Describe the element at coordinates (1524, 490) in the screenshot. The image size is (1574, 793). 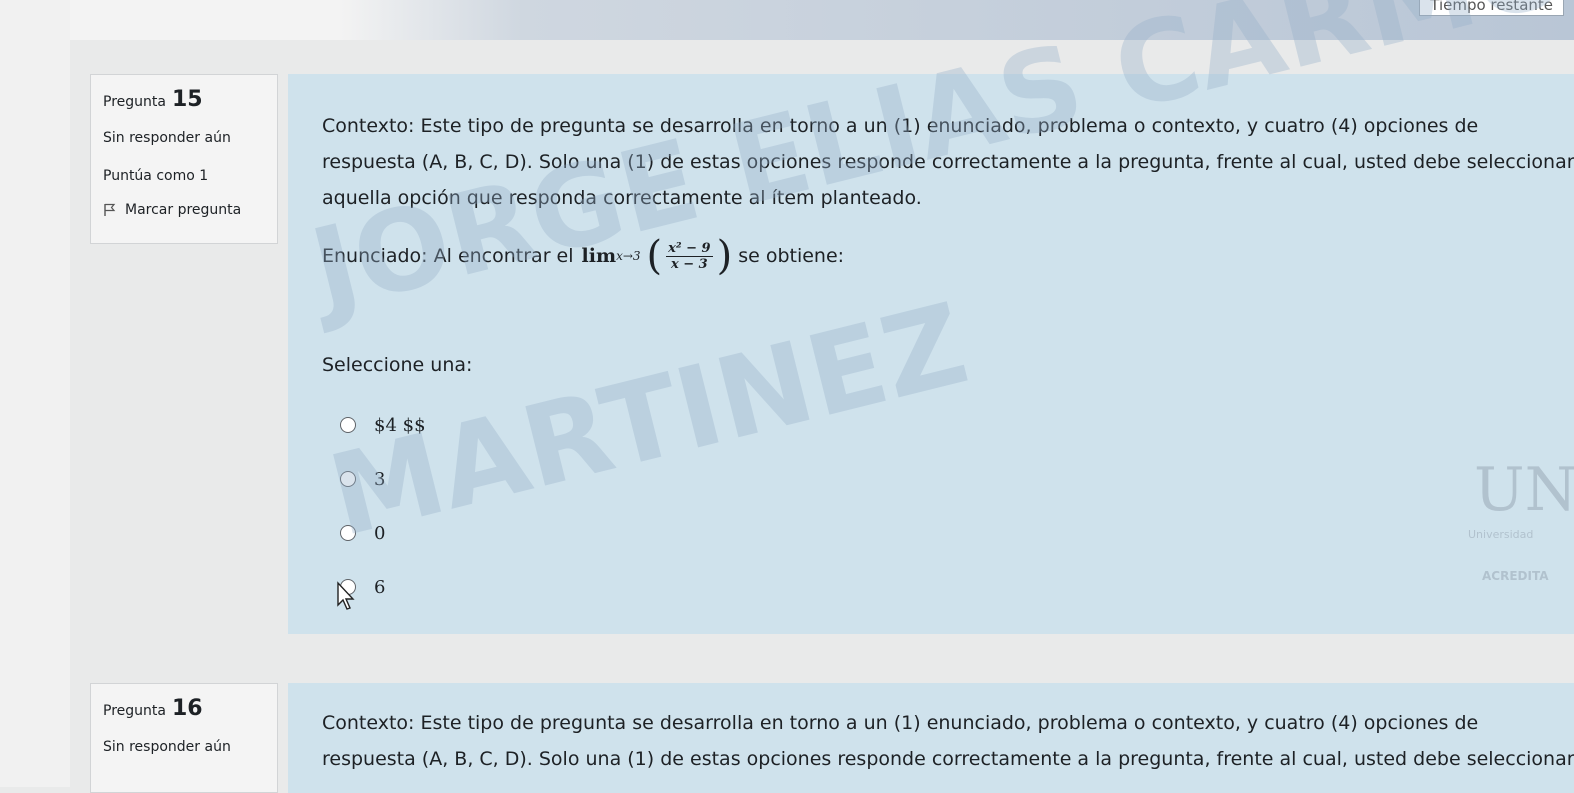
I see `svg-text: UN` at that location.